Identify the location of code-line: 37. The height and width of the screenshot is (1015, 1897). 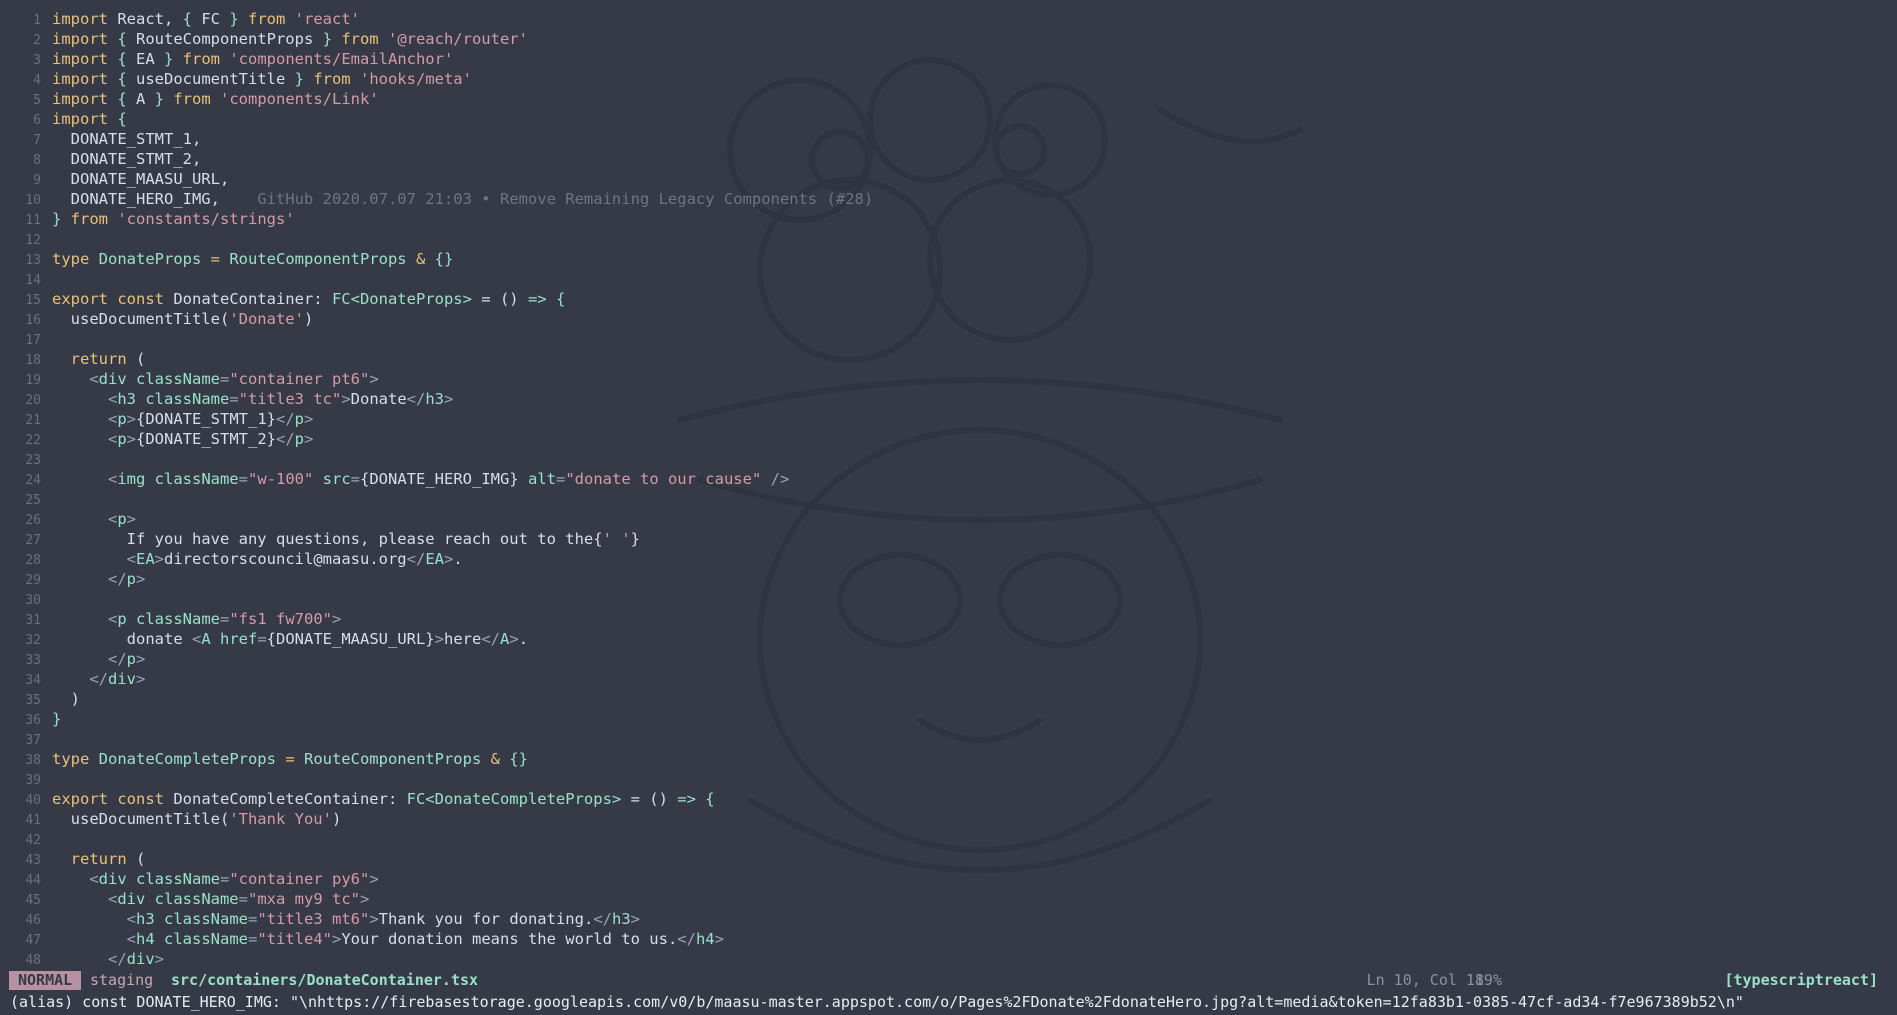
(948, 739).